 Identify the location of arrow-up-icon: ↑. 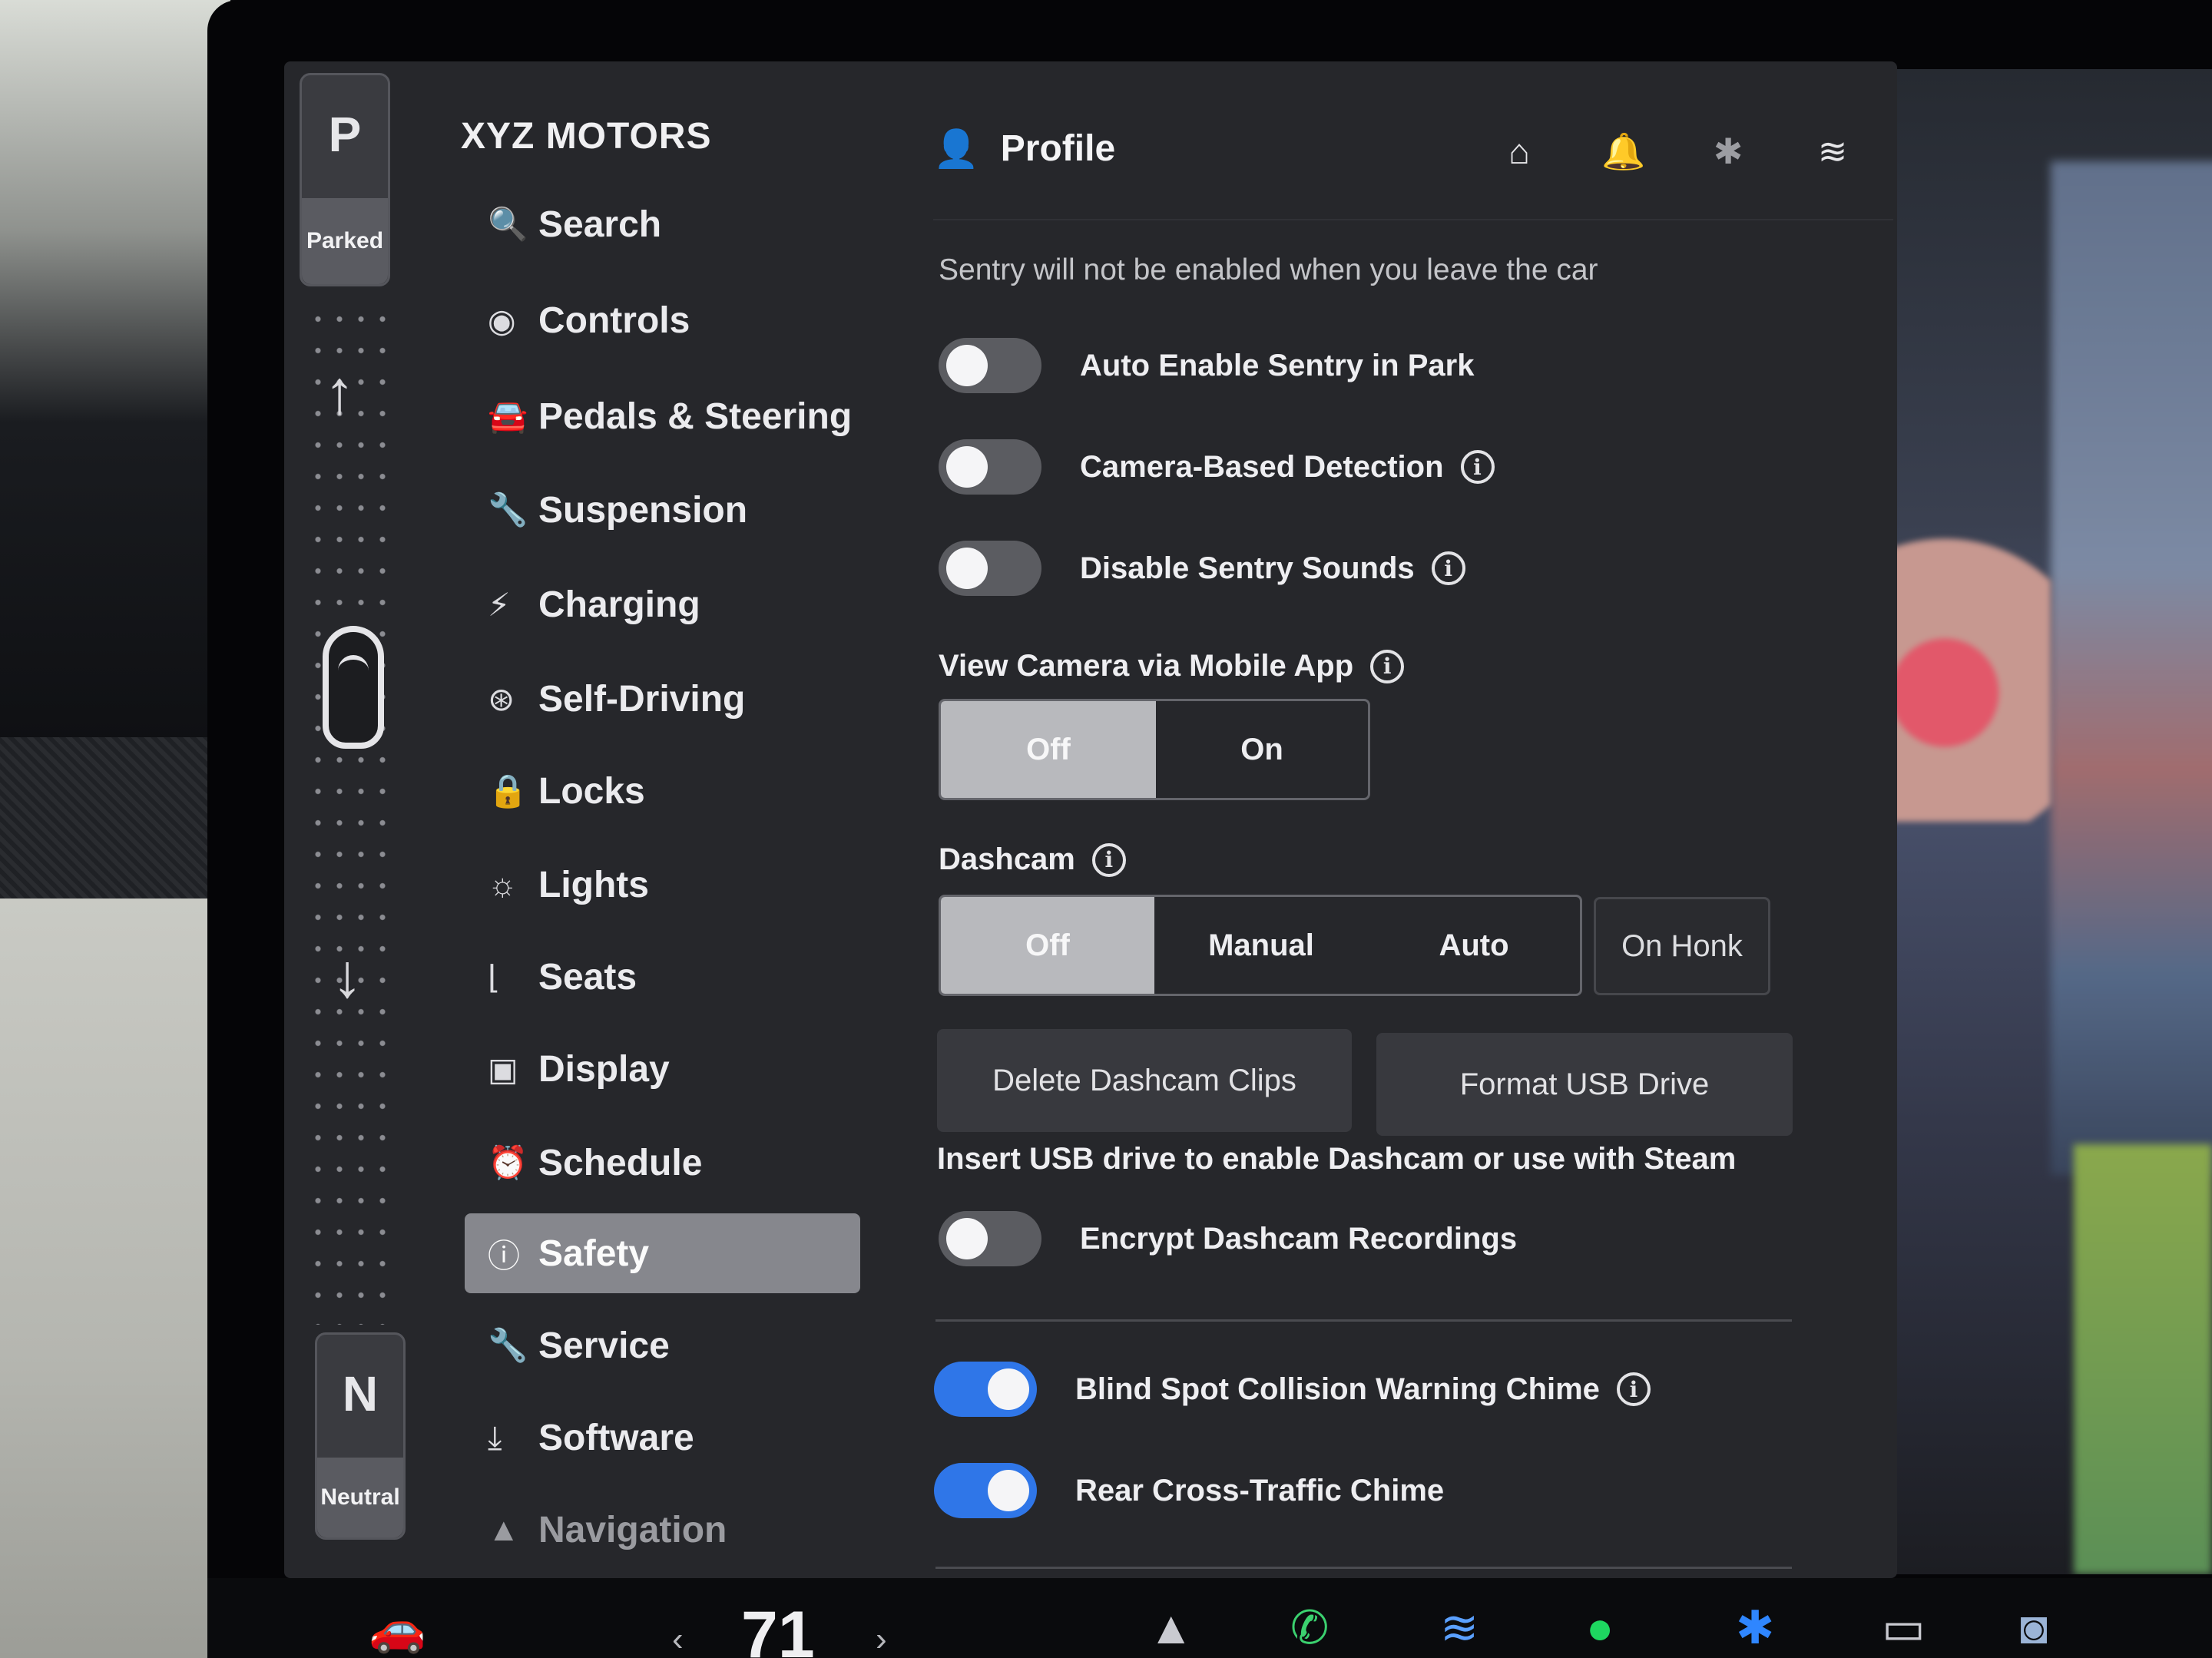
(340, 392).